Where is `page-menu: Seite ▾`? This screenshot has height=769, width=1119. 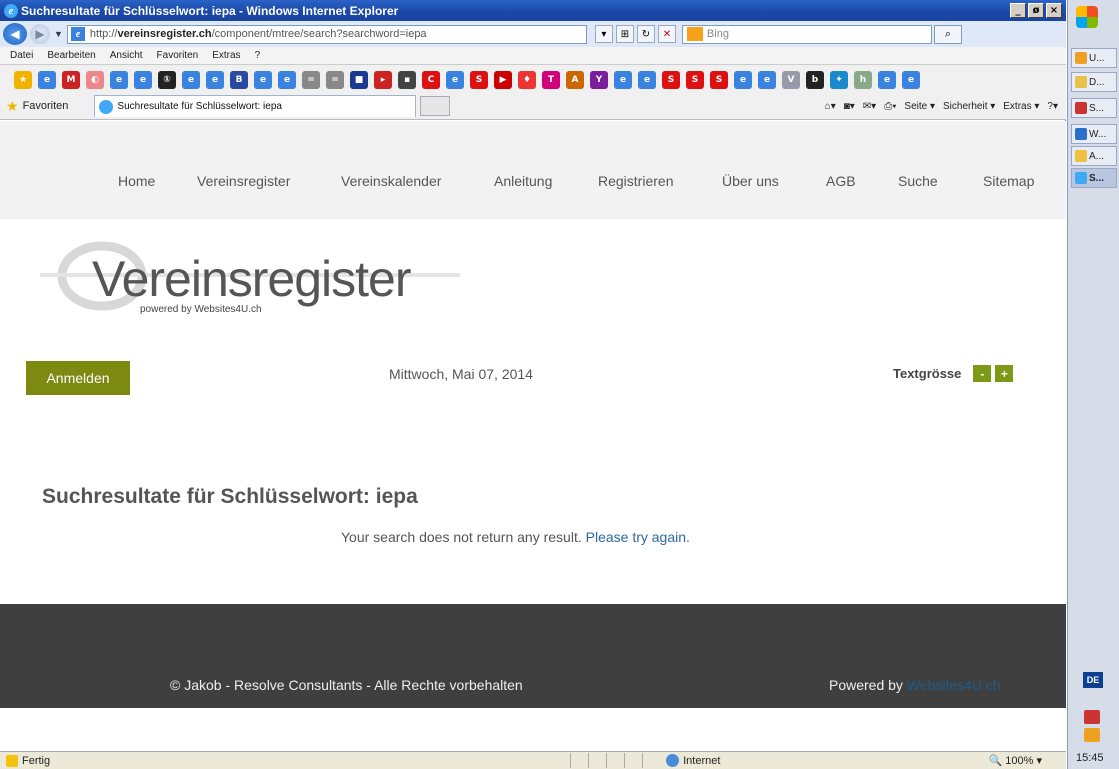
page-menu: Seite ▾ is located at coordinates (919, 106).